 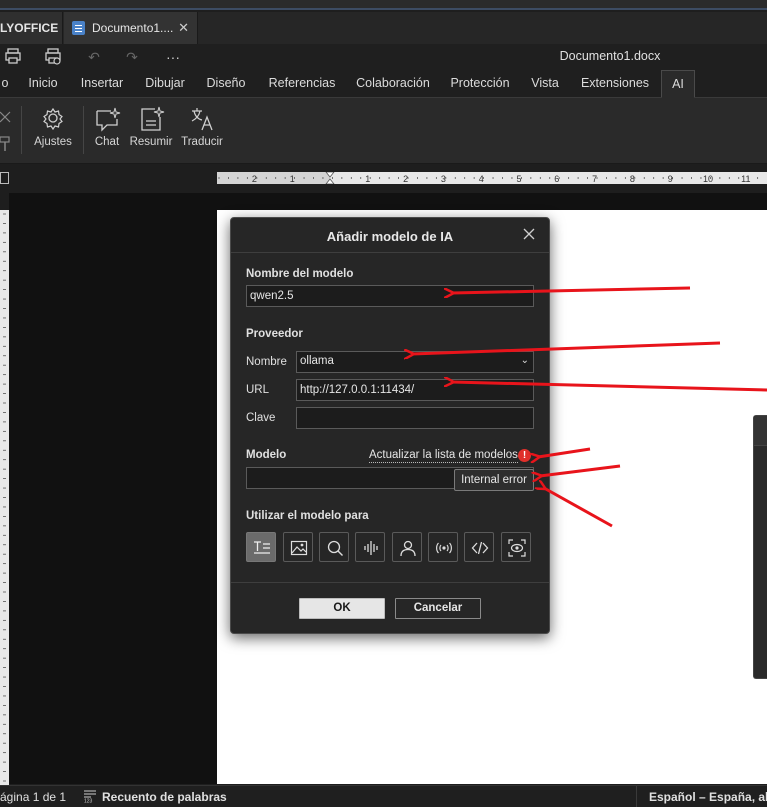 I want to click on refresh-model-list-link: Actualizar la lista de modelos, so click(x=443, y=456).